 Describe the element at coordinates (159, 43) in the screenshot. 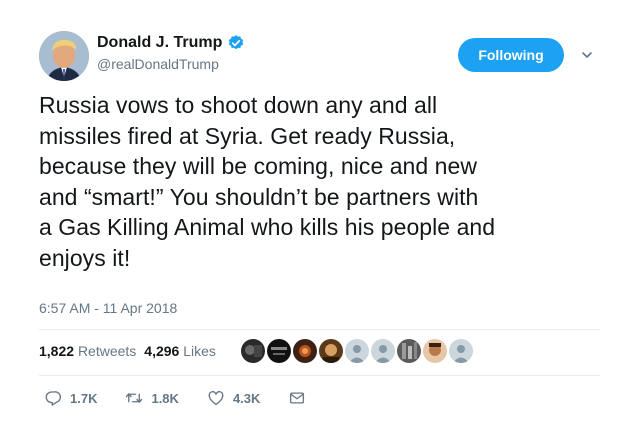

I see `author-name-text: Donald J. Trump` at that location.